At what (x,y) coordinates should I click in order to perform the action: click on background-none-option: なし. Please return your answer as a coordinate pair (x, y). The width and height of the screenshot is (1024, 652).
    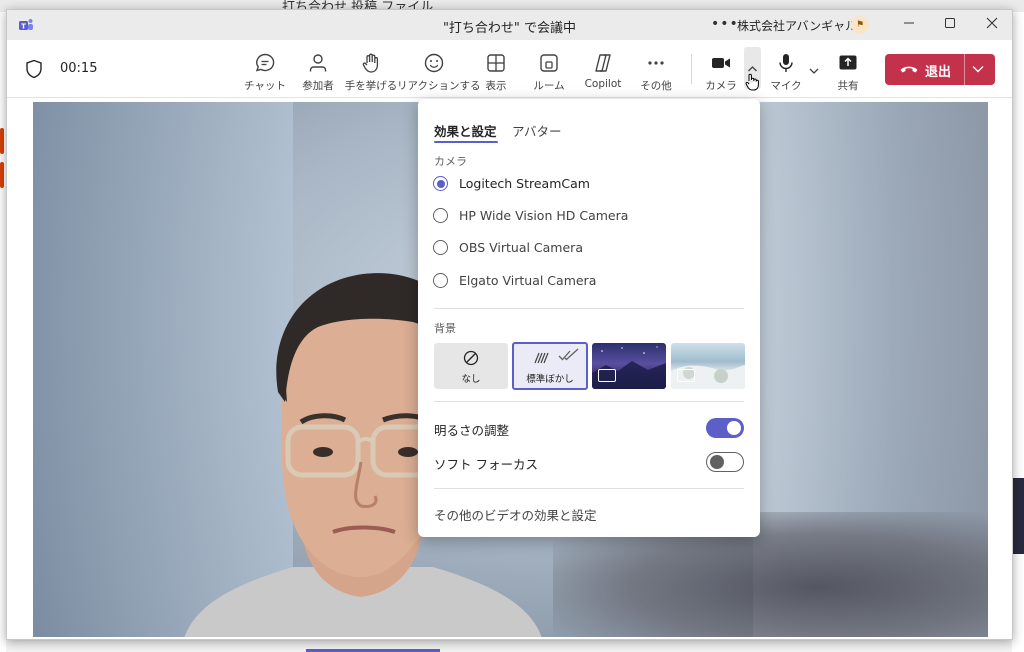
    Looking at the image, I should click on (471, 366).